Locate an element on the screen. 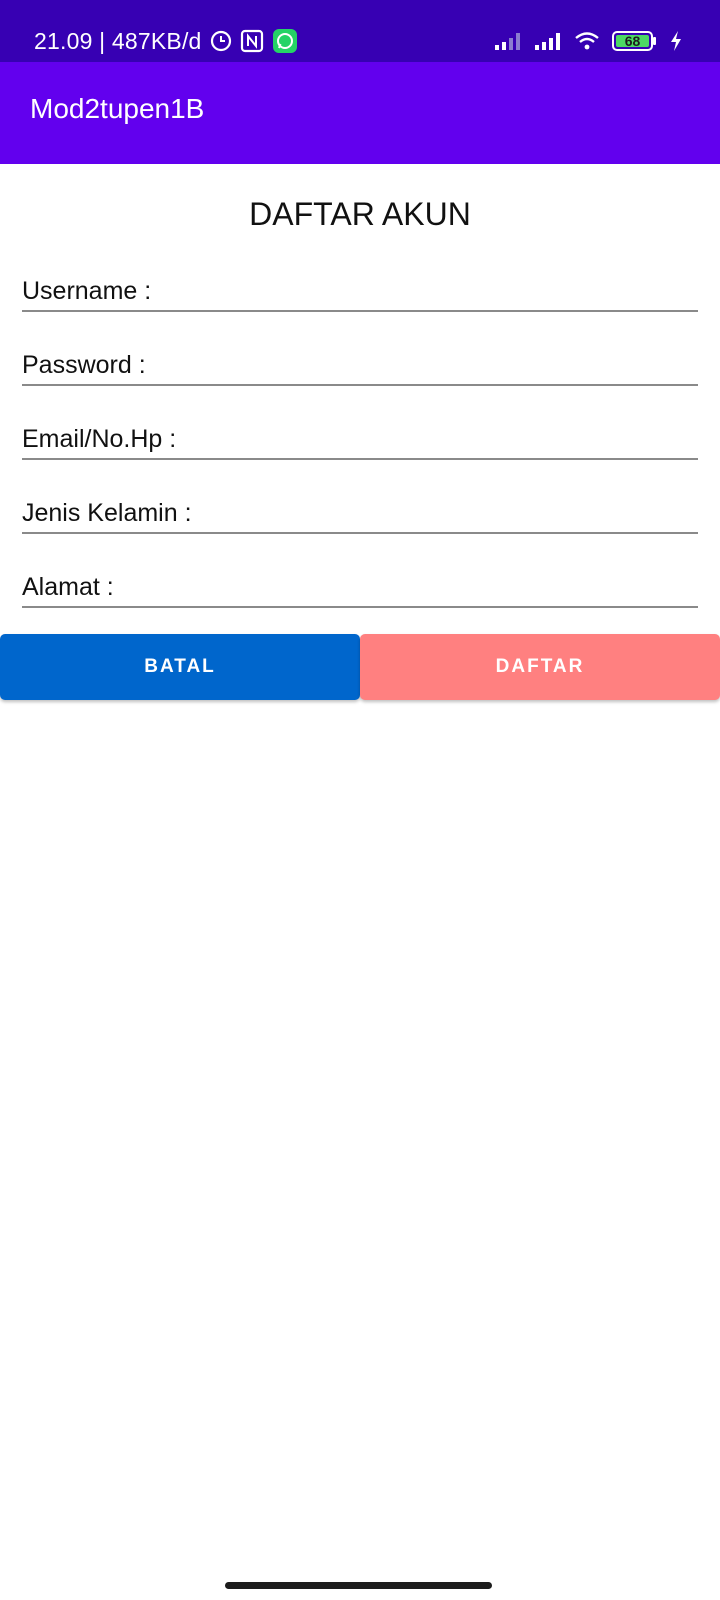 Image resolution: width=720 pixels, height=1600 pixels. battery-icon: 68 is located at coordinates (635, 41).